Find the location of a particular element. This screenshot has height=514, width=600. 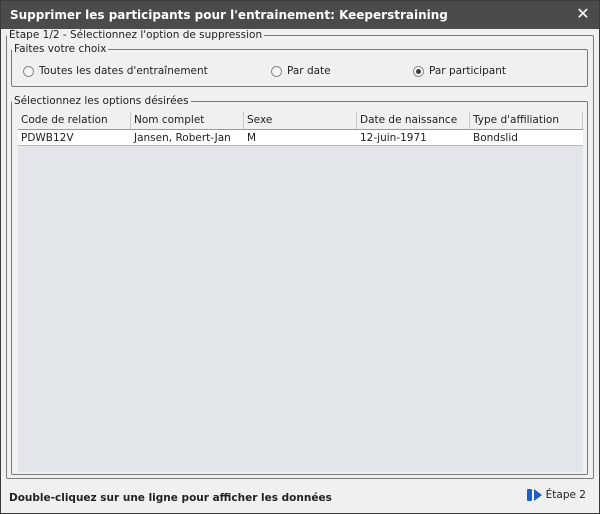

radio-label: Par date is located at coordinates (309, 71).